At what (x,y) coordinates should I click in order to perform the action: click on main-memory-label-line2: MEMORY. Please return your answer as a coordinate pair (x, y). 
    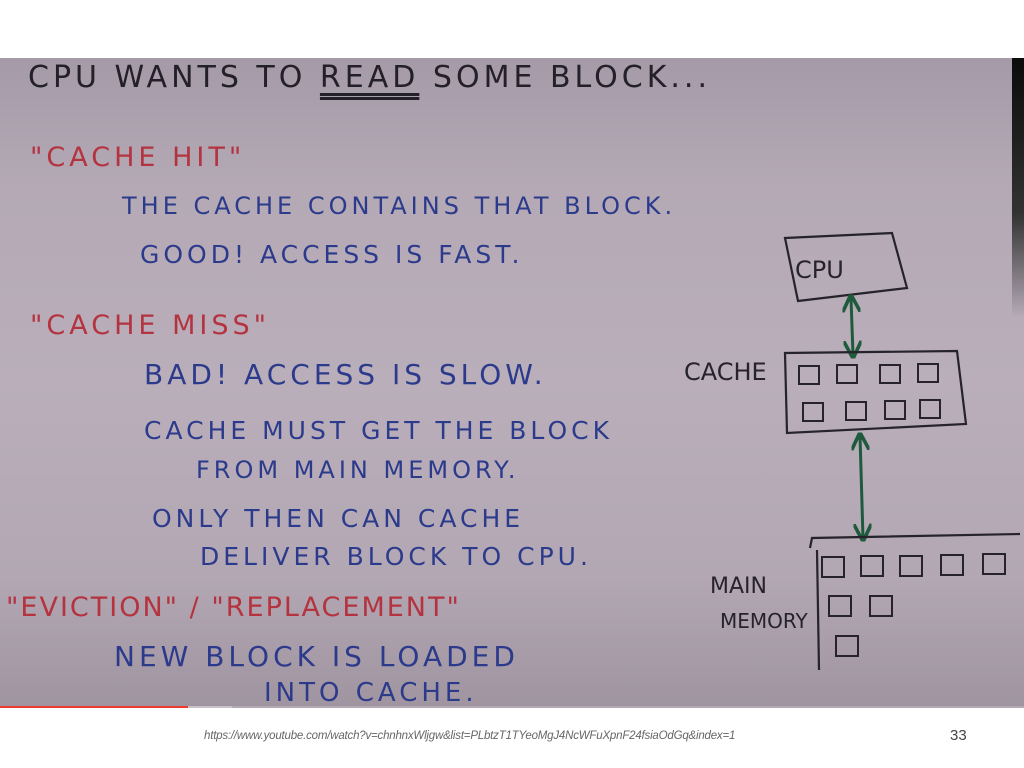
    Looking at the image, I should click on (764, 621).